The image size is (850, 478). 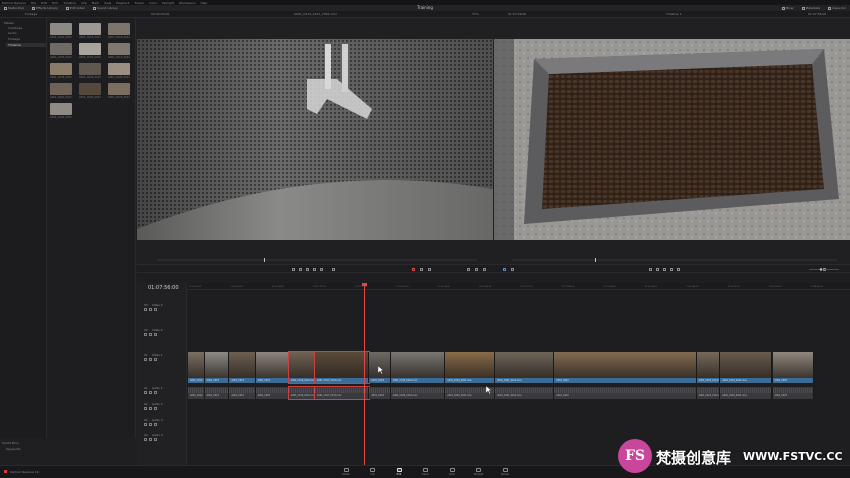 I want to click on rec-stop-icon, so click(x=664, y=269).